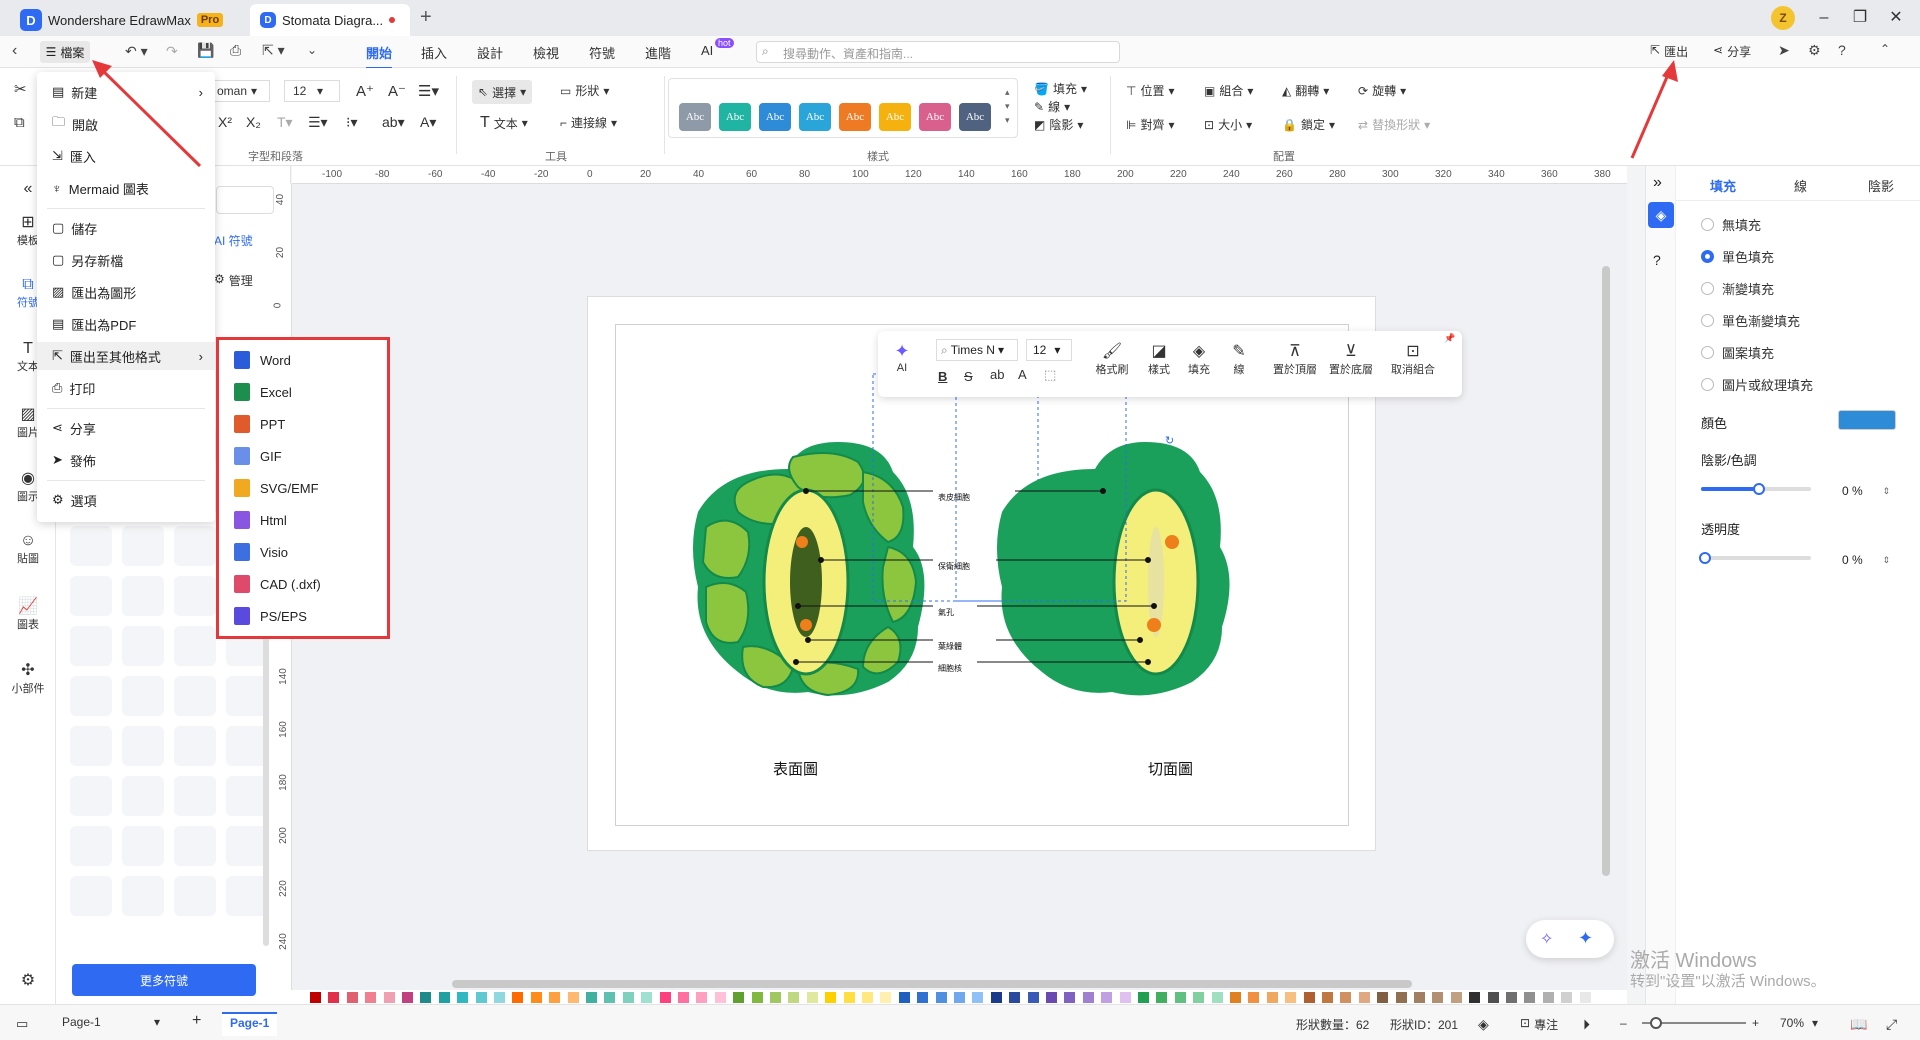 The height and width of the screenshot is (1040, 1920). What do you see at coordinates (1050, 375) in the screenshot?
I see `text-box-icon: ⬚` at bounding box center [1050, 375].